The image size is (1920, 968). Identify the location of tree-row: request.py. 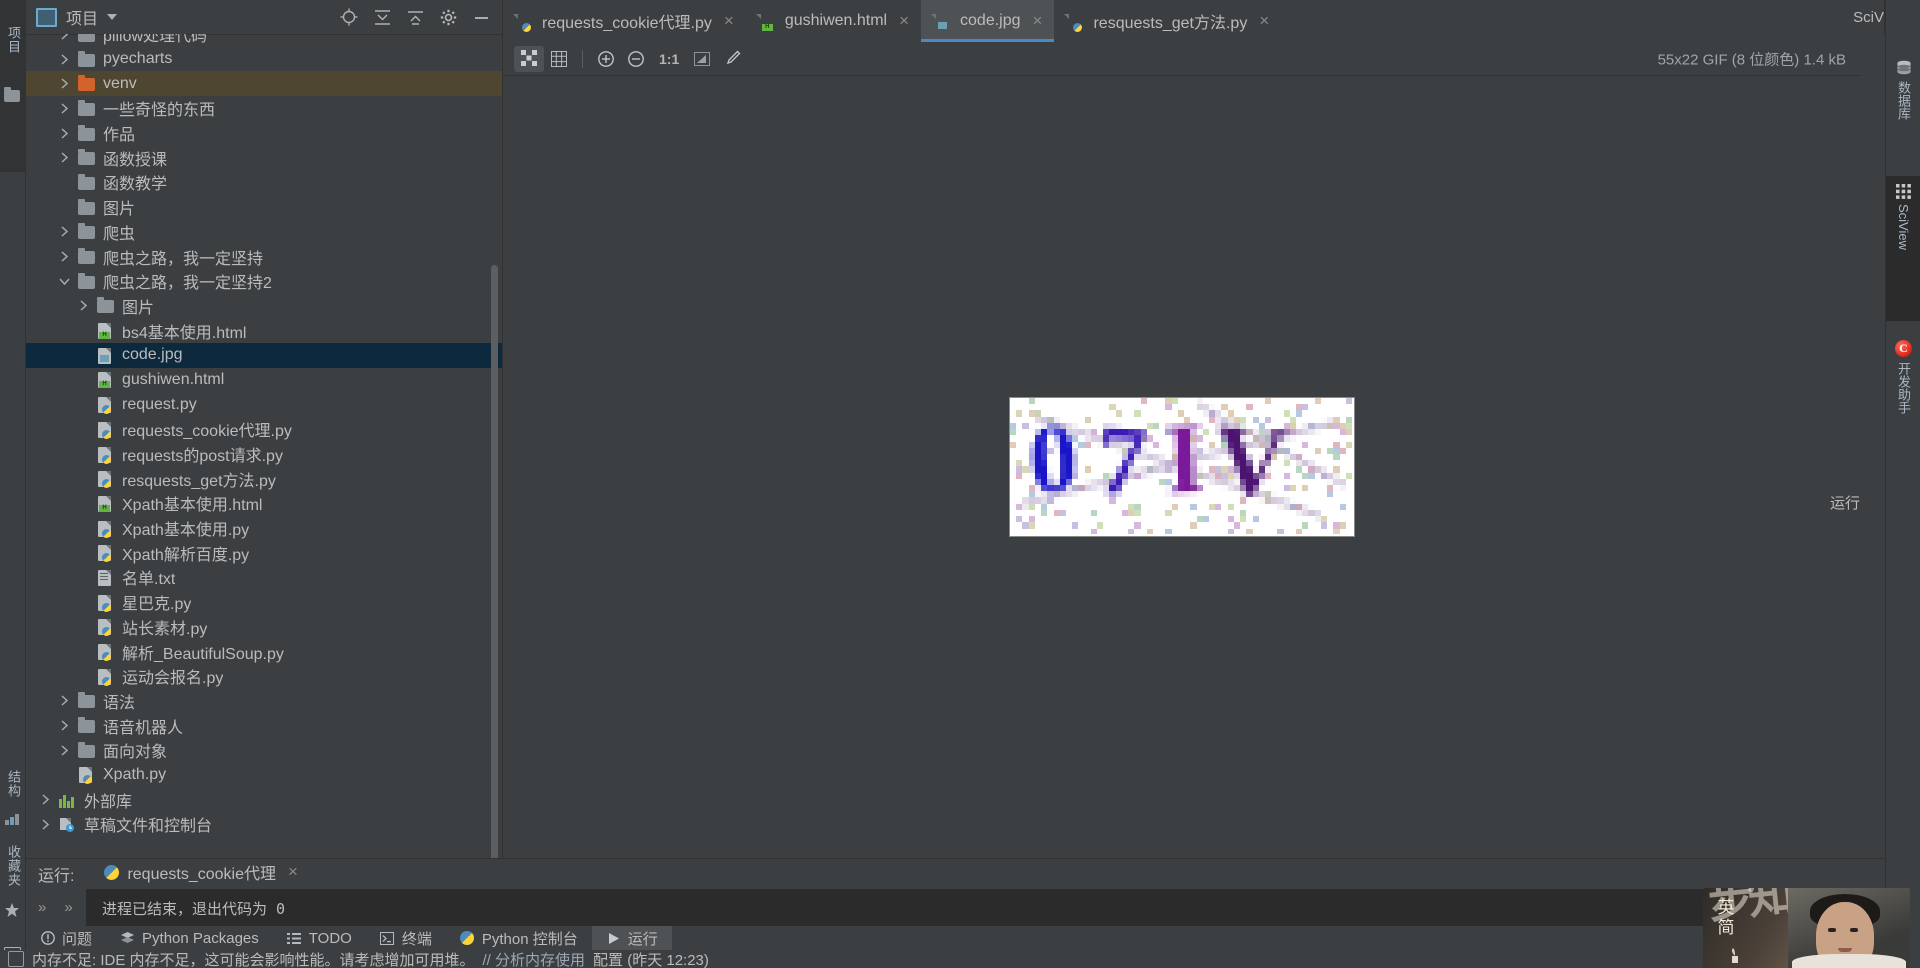
(264, 404).